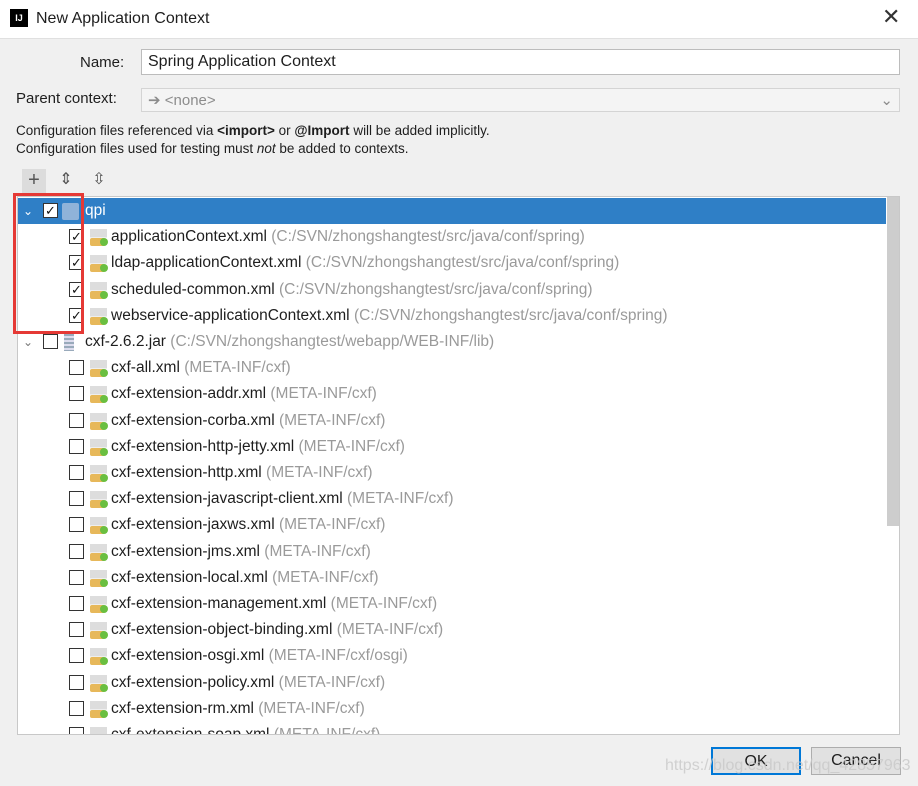 The height and width of the screenshot is (786, 918). What do you see at coordinates (123, 18) in the screenshot?
I see `window-title: New Application Context` at bounding box center [123, 18].